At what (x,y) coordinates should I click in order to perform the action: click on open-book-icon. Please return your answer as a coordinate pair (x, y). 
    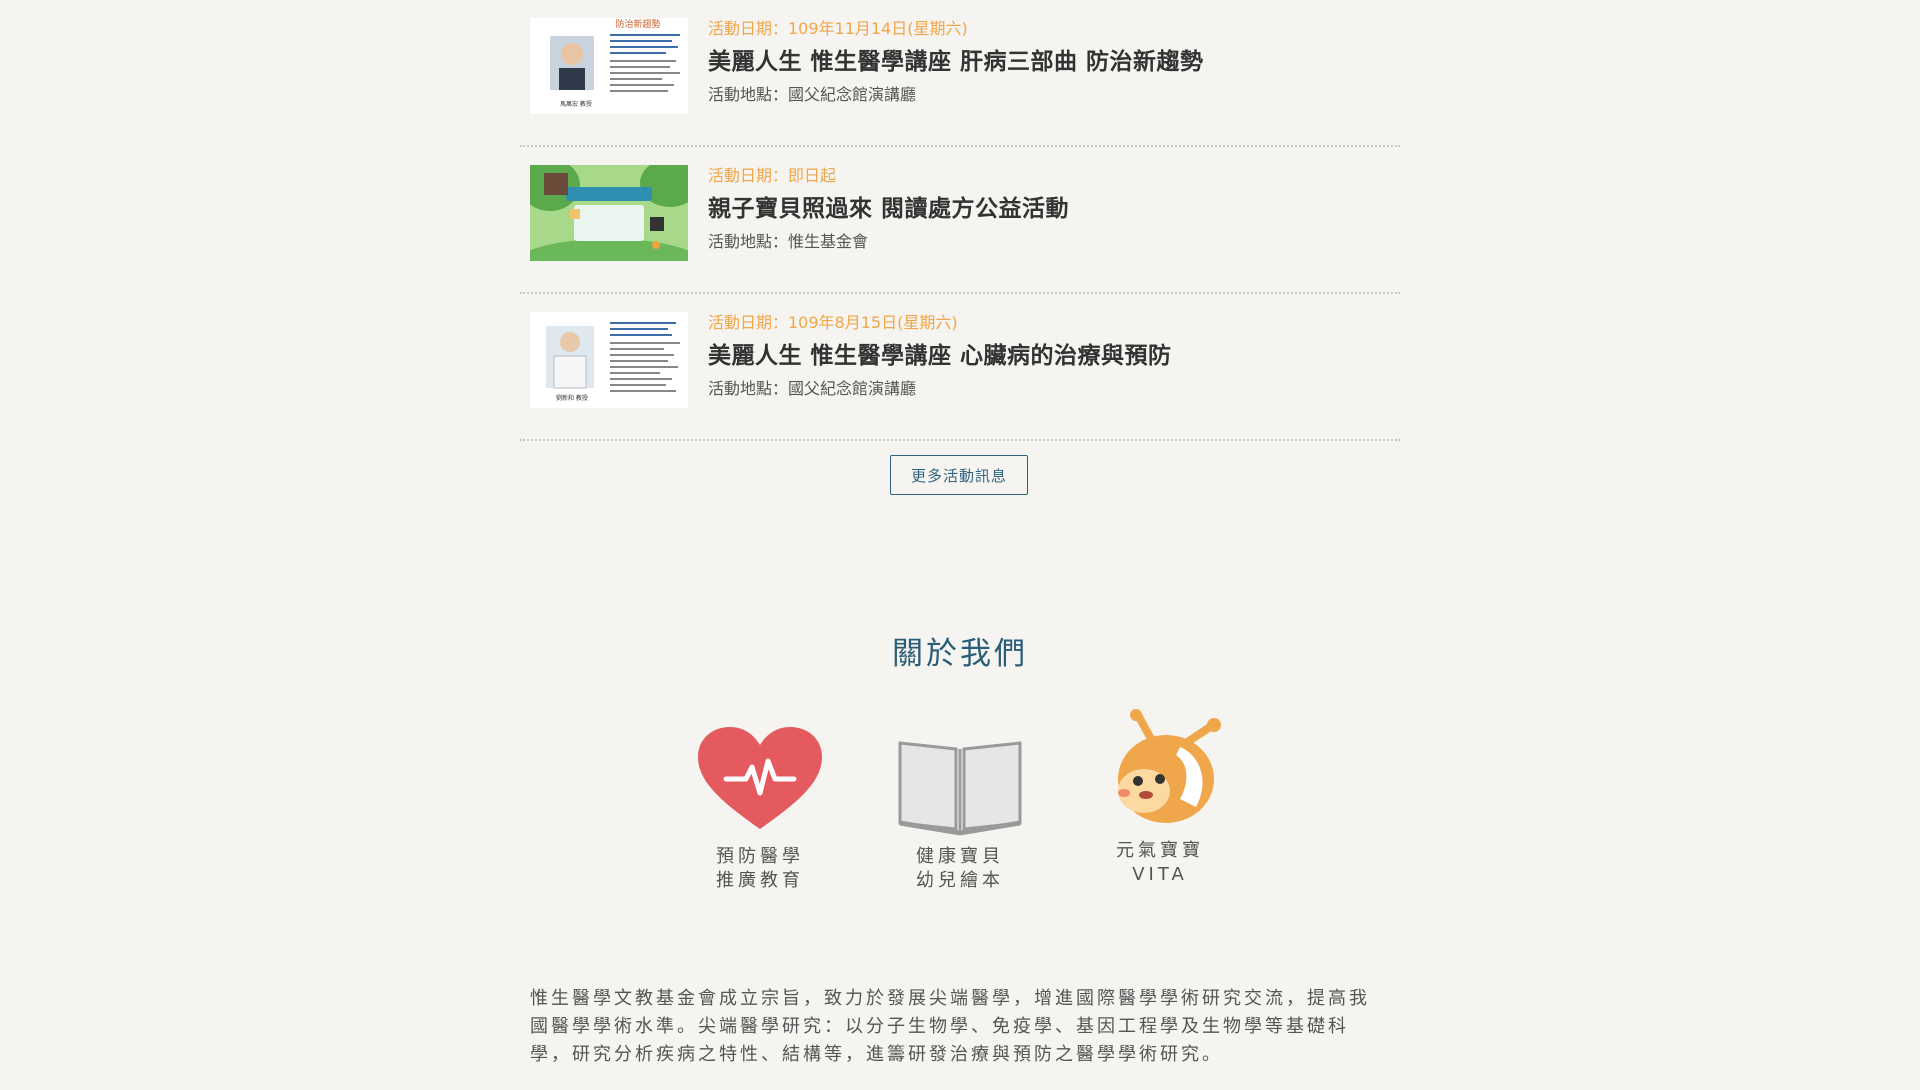
    Looking at the image, I should click on (960, 788).